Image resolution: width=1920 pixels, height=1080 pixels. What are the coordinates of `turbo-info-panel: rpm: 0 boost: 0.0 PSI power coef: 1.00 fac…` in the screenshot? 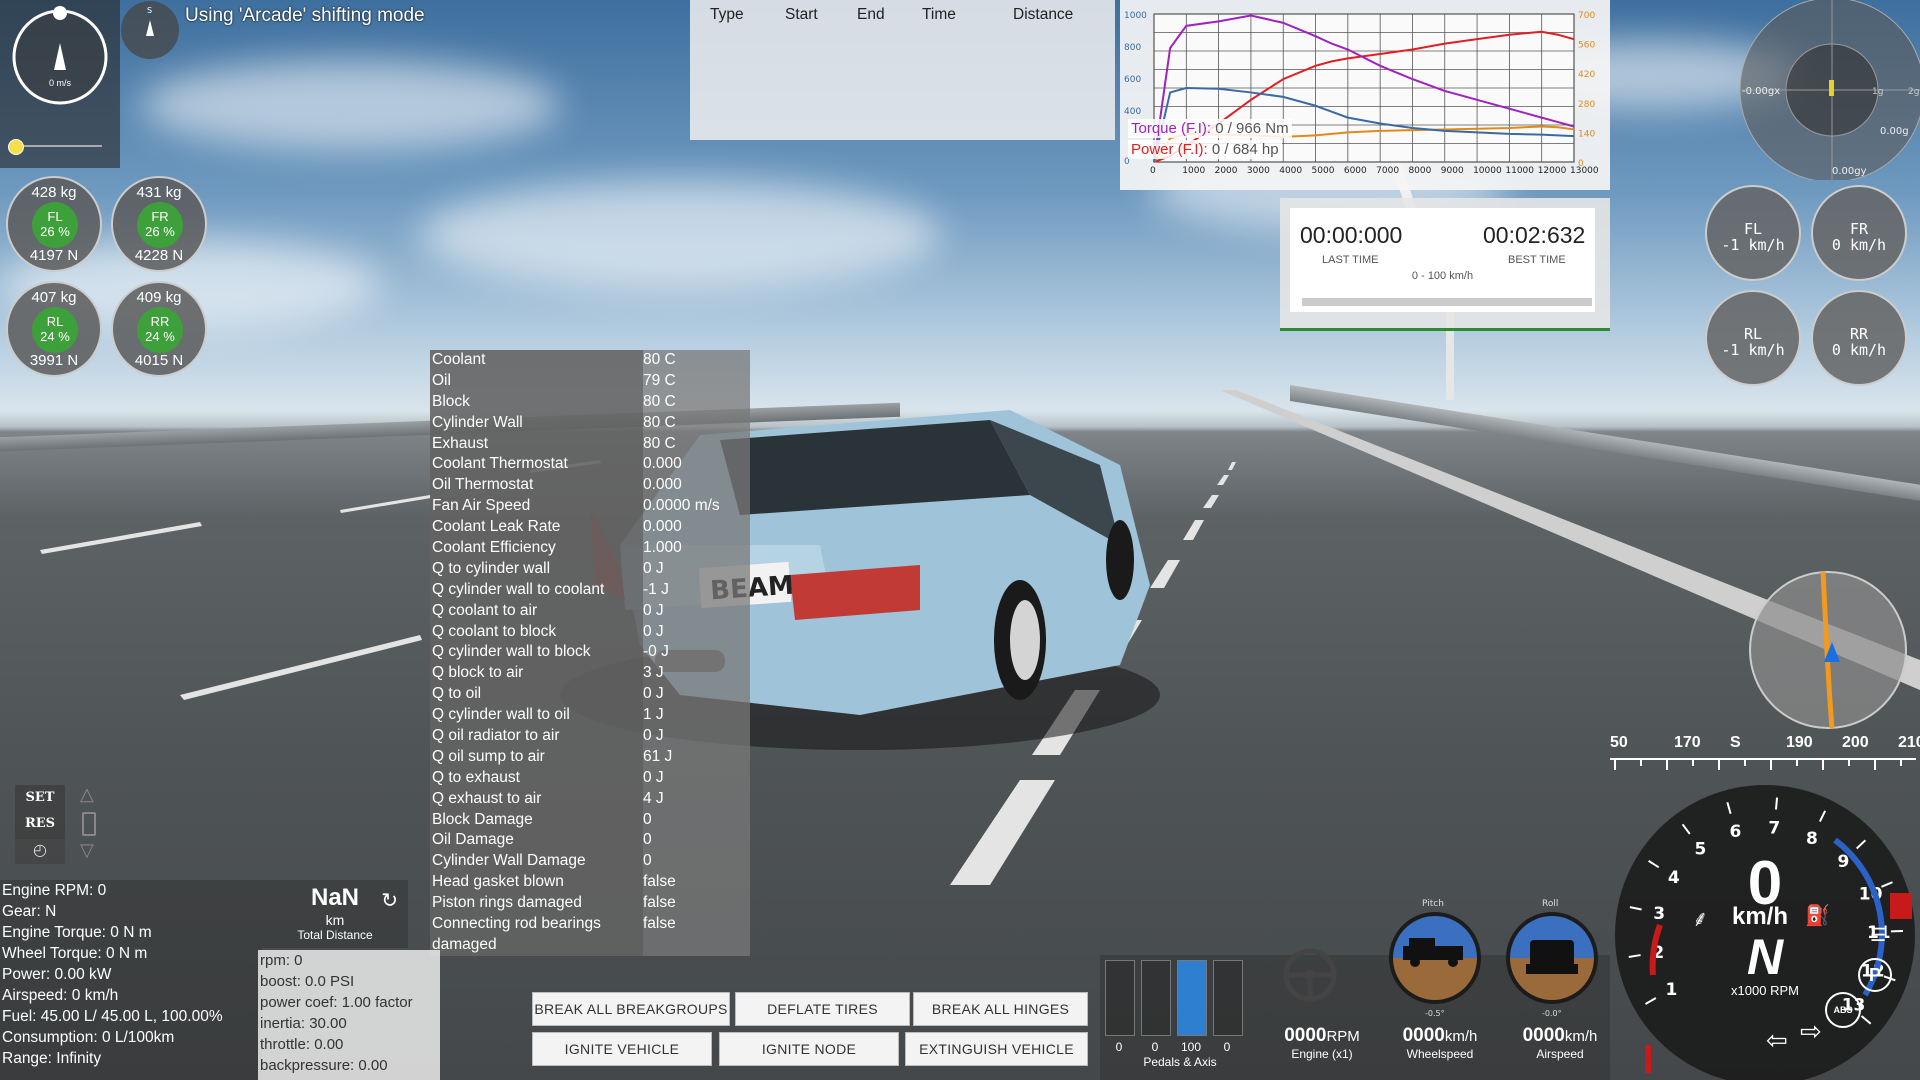 It's located at (349, 1015).